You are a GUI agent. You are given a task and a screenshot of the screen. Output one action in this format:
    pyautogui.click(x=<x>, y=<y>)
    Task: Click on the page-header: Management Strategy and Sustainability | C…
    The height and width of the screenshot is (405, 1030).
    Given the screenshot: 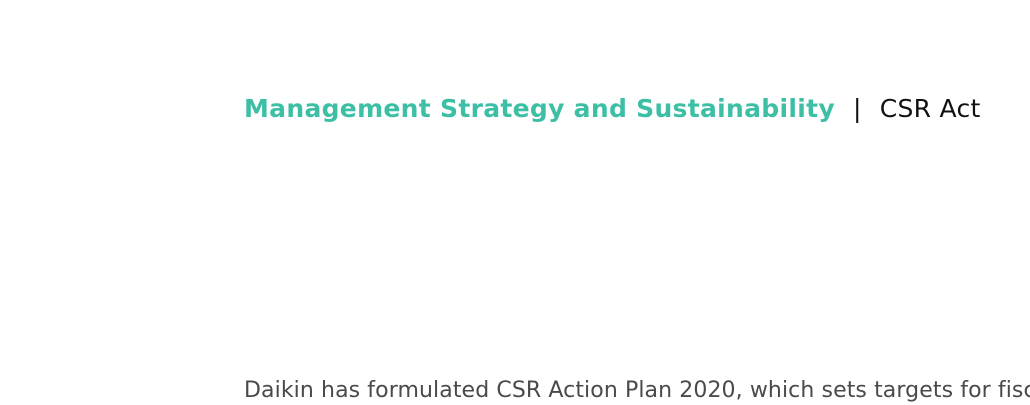 What is the action you would take?
    pyautogui.click(x=612, y=109)
    